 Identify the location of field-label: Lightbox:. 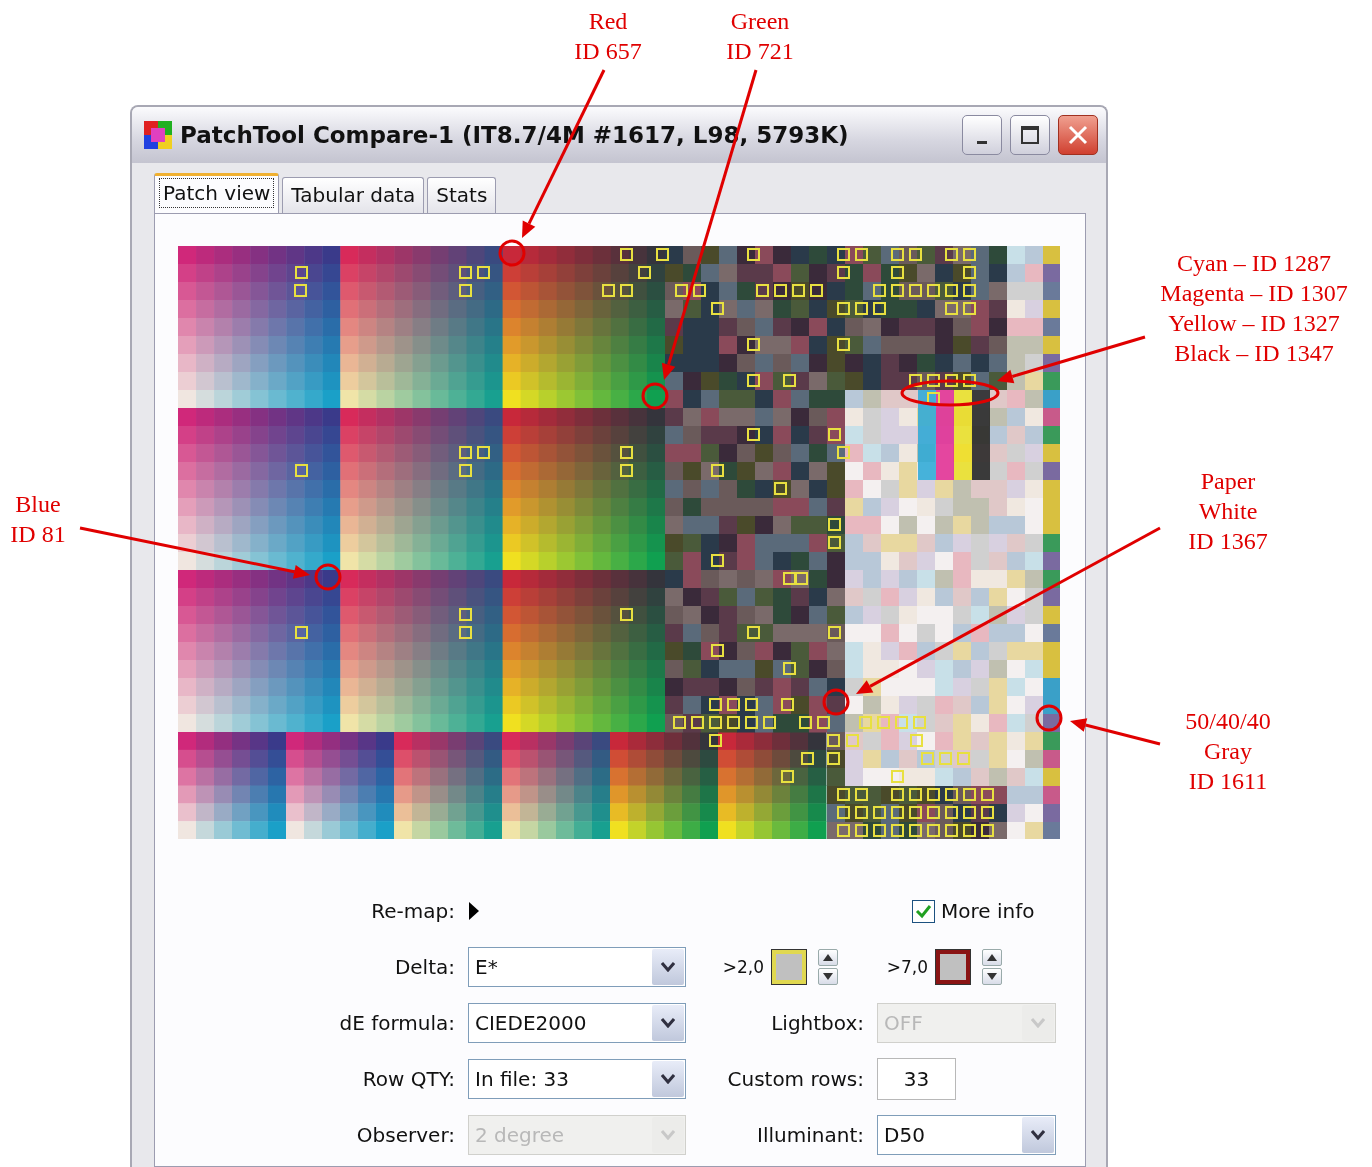
(817, 1023).